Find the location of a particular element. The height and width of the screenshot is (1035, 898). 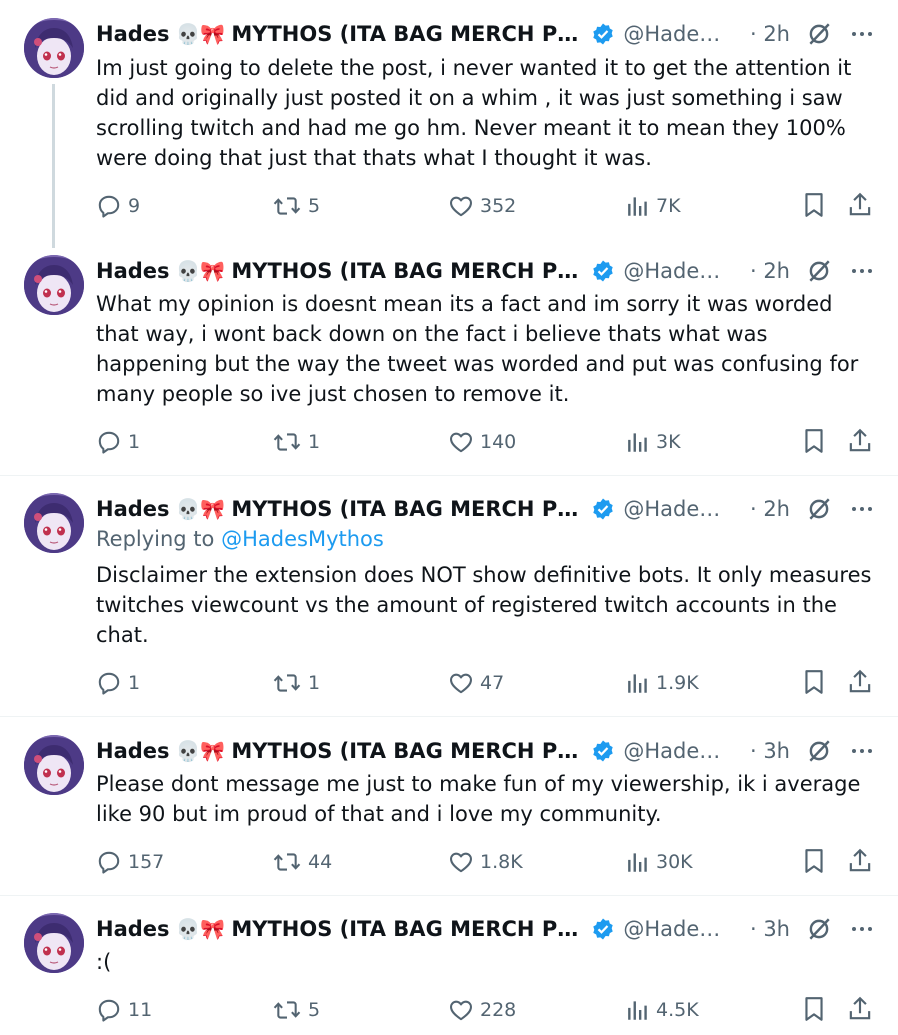

thread-line is located at coordinates (53, 166).